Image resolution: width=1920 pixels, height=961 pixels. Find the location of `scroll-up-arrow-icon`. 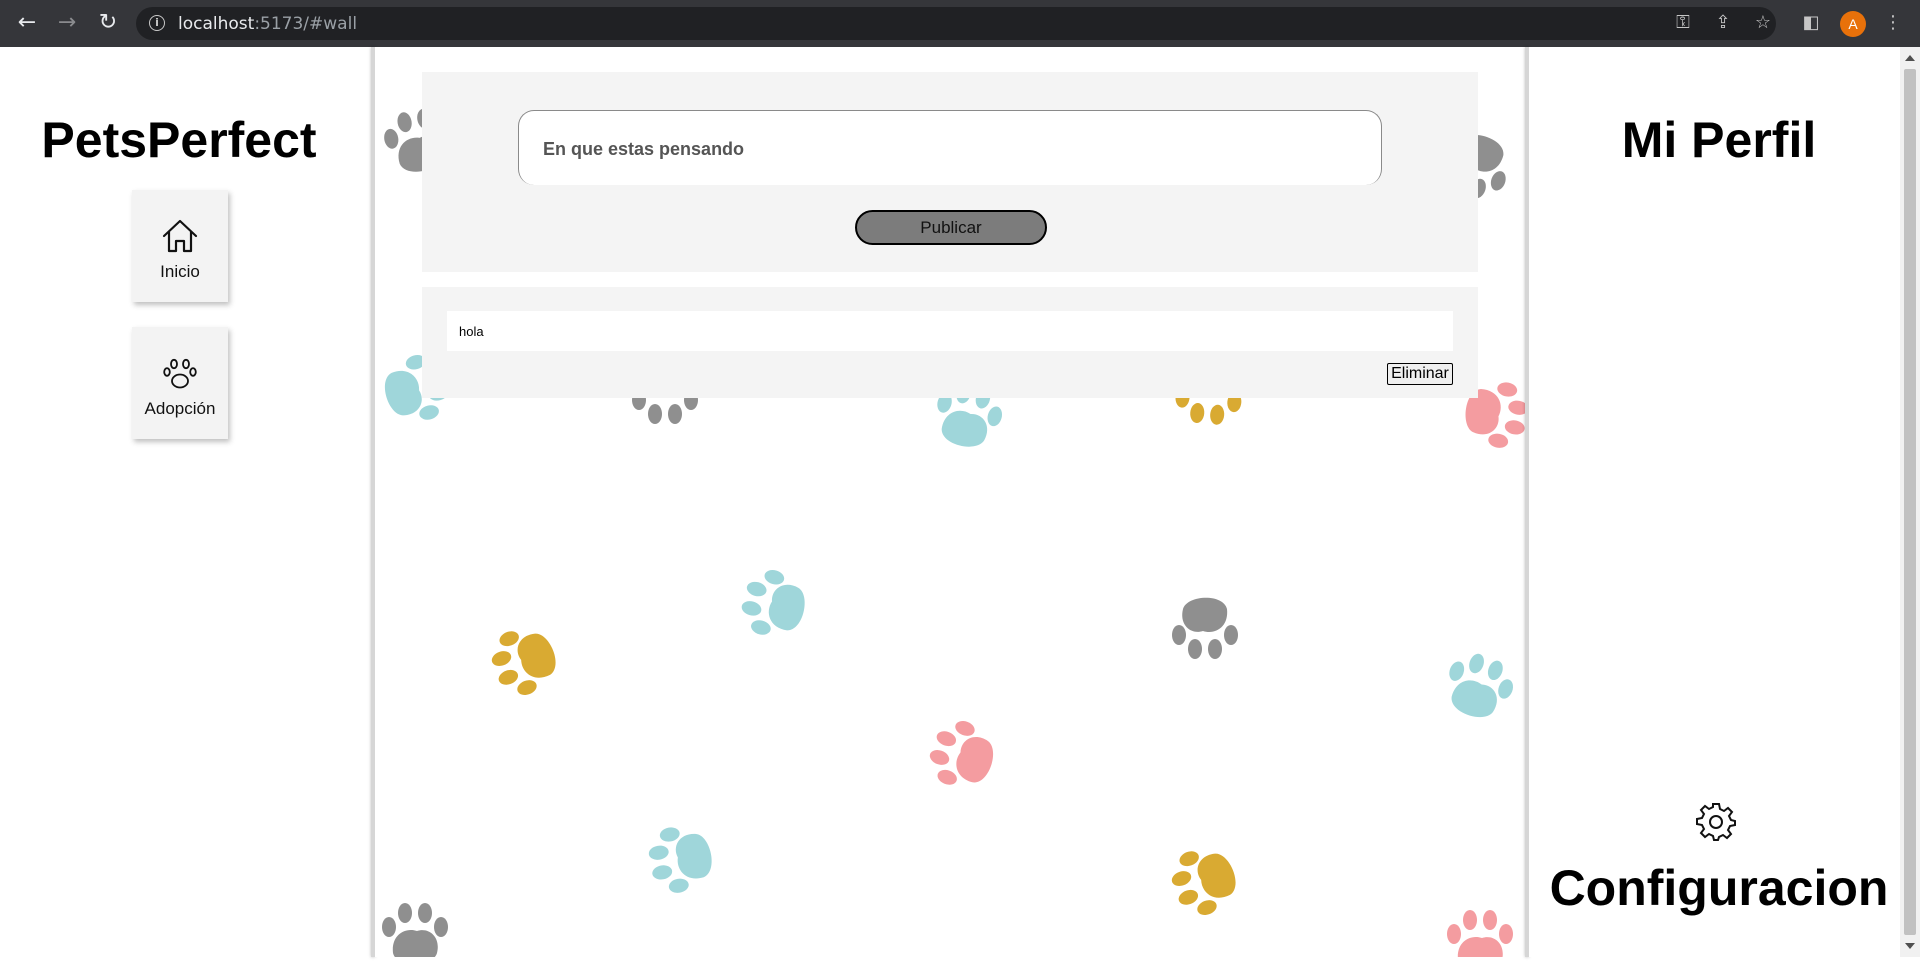

scroll-up-arrow-icon is located at coordinates (1910, 58).